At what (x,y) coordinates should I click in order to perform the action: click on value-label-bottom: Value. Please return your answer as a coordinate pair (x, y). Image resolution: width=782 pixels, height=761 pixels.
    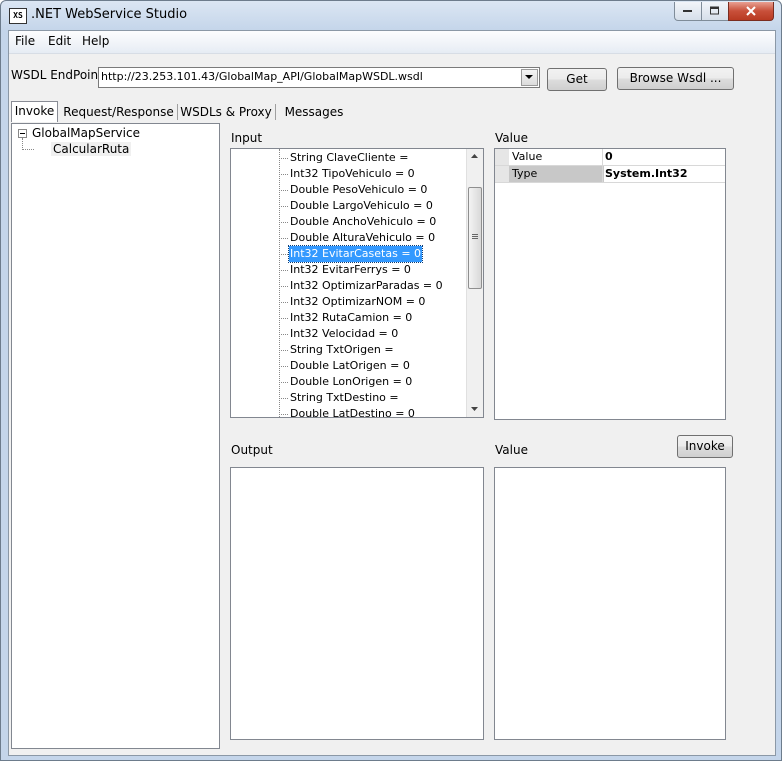
    Looking at the image, I should click on (511, 450).